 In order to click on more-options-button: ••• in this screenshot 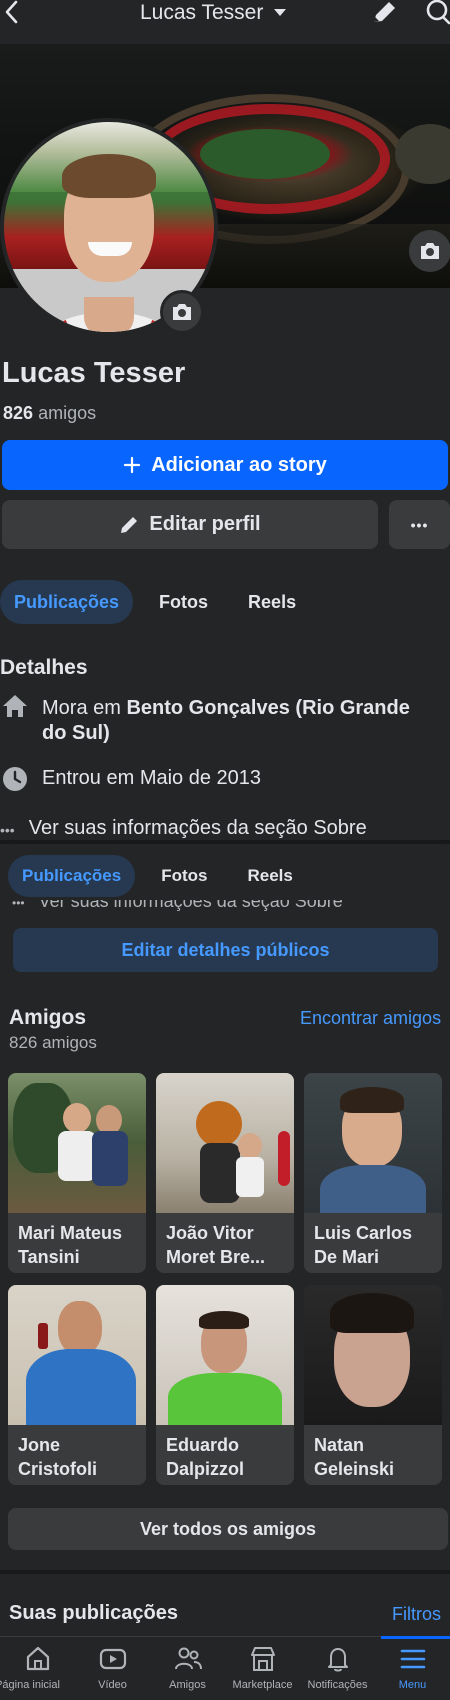, I will do `click(419, 524)`.